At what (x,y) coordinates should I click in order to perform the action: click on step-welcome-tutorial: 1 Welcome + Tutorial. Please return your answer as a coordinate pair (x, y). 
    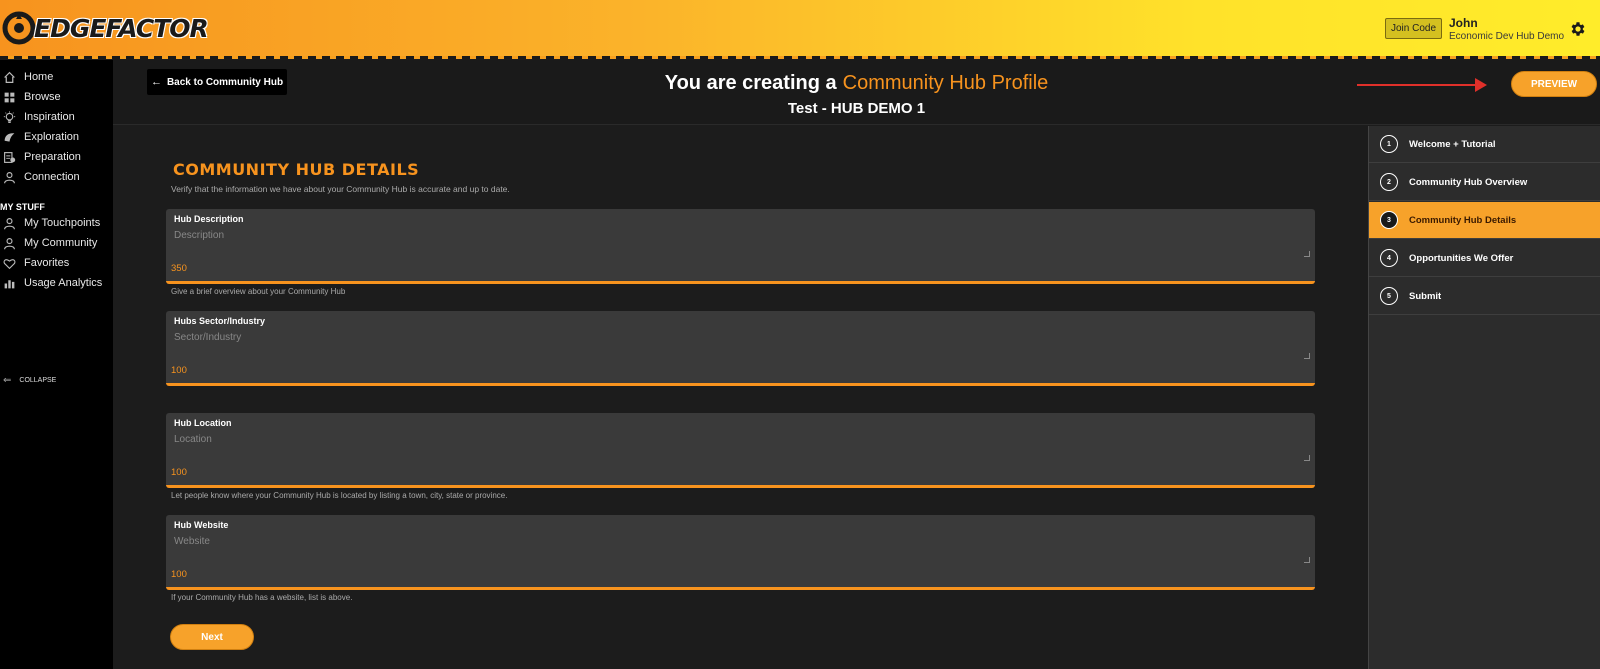
    Looking at the image, I should click on (1484, 144).